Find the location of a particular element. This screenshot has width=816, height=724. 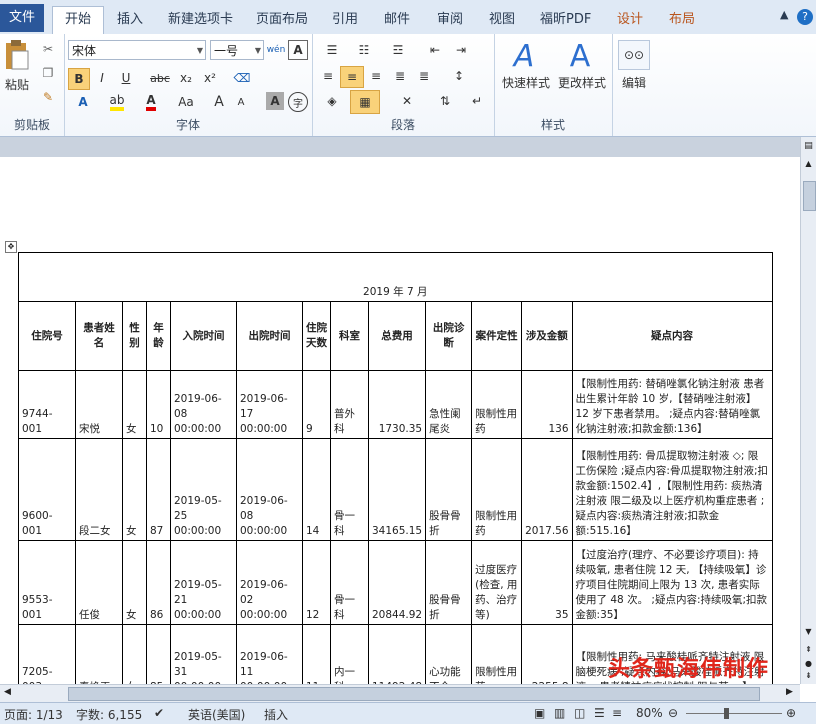

bold-button: B is located at coordinates (79, 79).